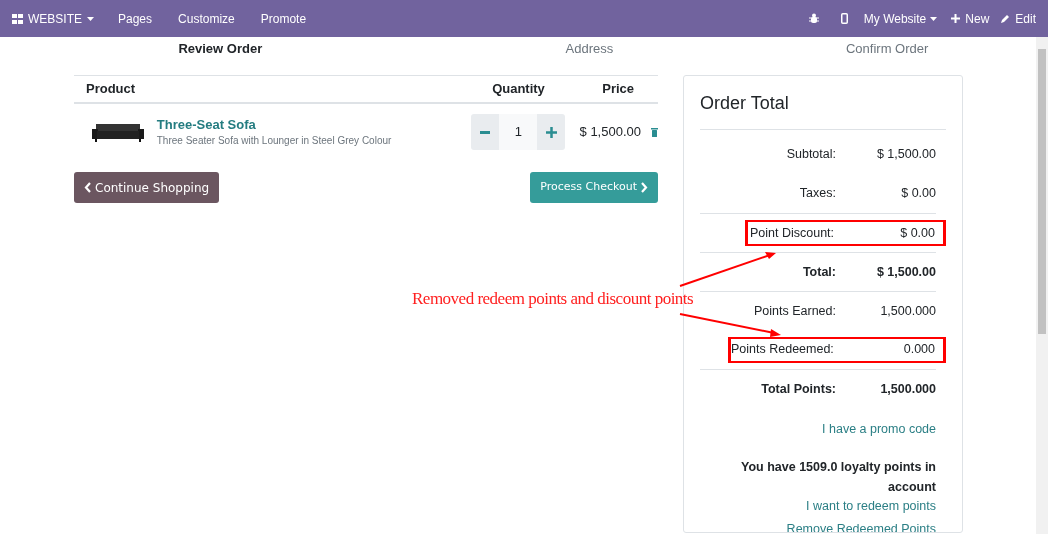  I want to click on promo-code-link: I have a promo code, so click(879, 429).